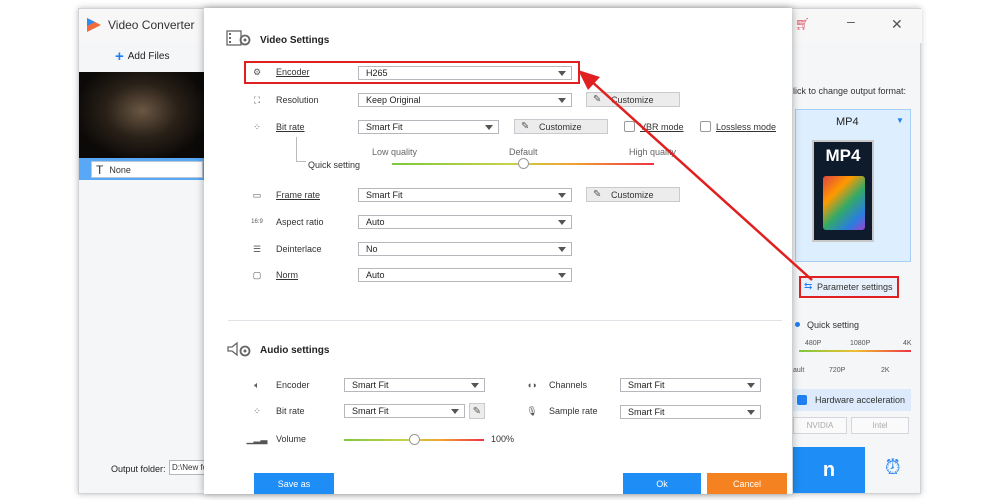  What do you see at coordinates (287, 275) in the screenshot?
I see `norm-label: Norm` at bounding box center [287, 275].